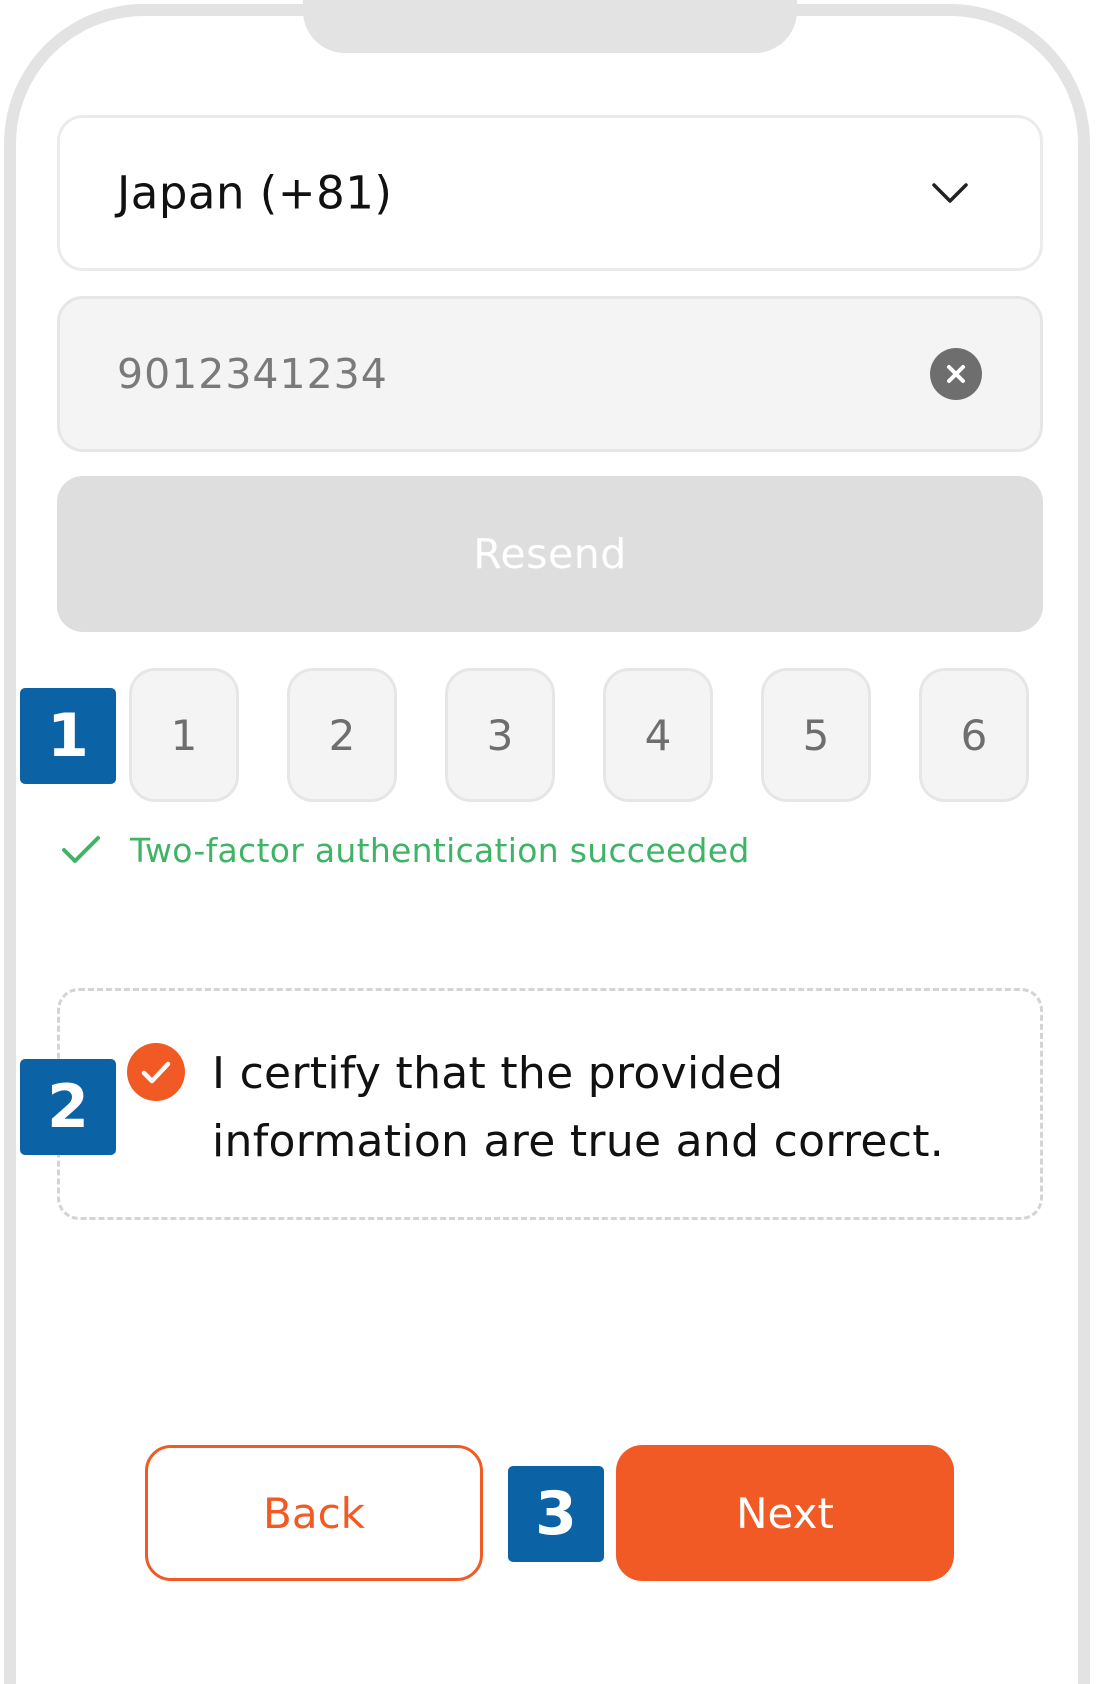 This screenshot has width=1100, height=1684. I want to click on annotation-badge-1: 1, so click(68, 736).